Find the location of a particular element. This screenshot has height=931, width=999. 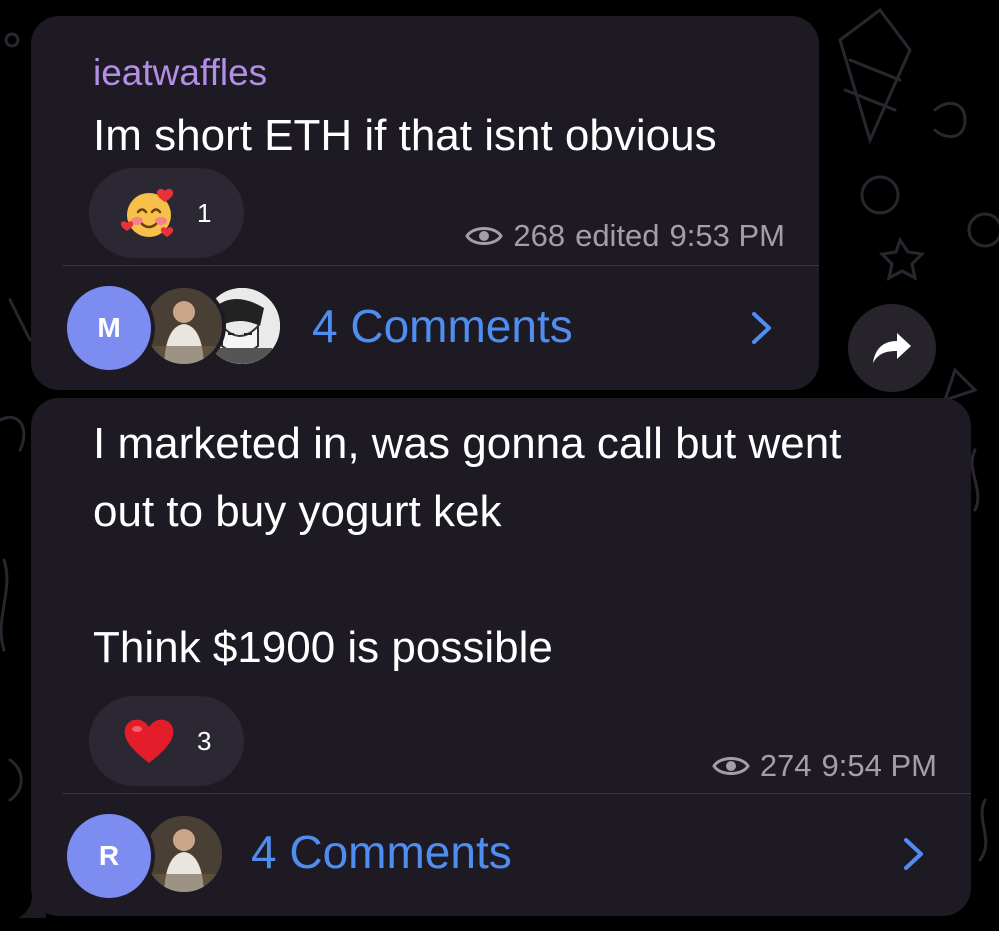

red-heart-emoji-icon is located at coordinates (149, 741).